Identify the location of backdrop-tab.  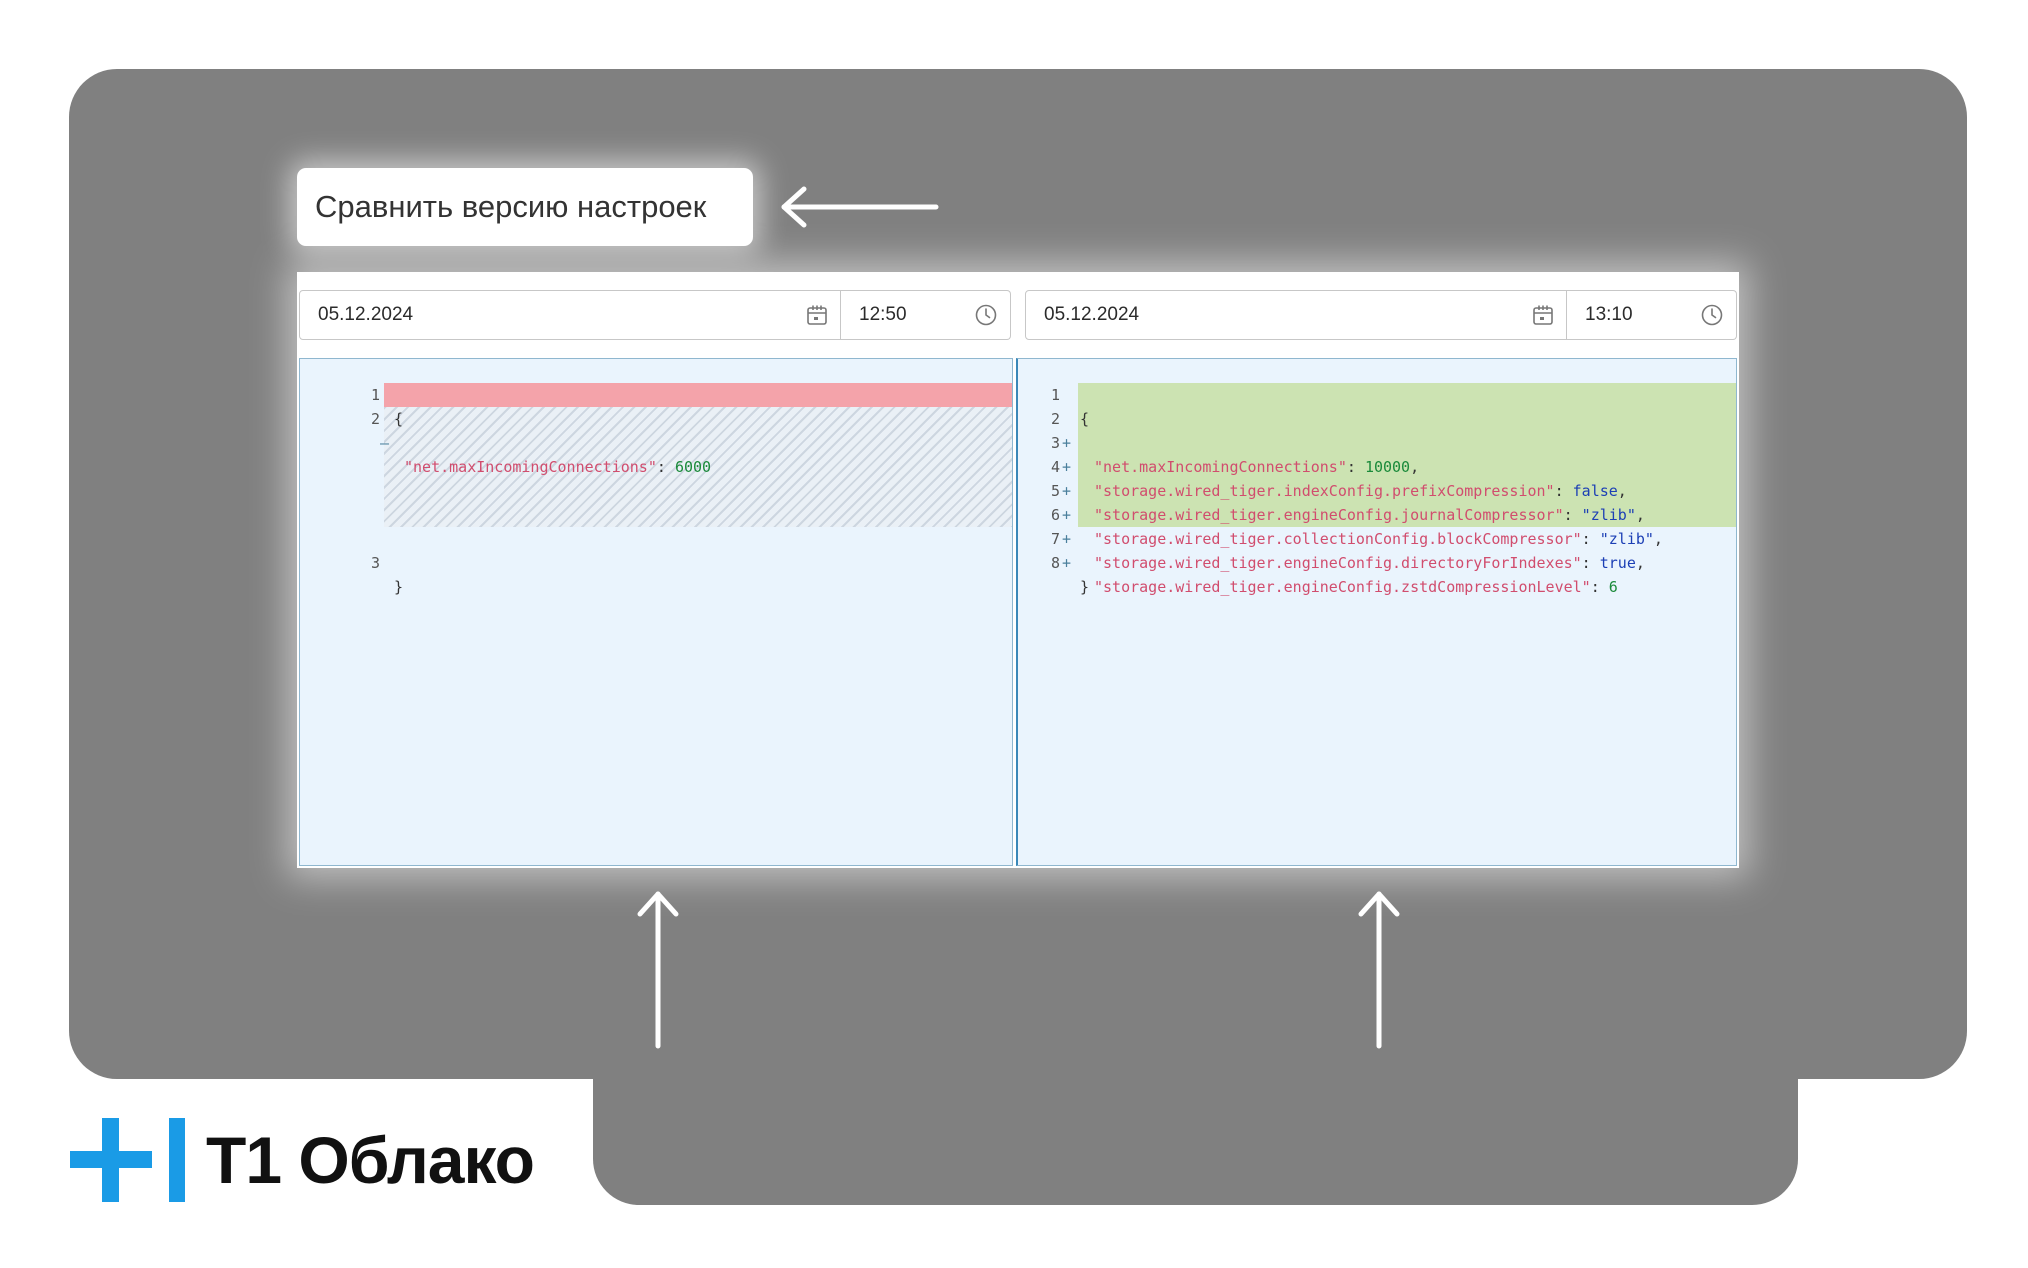
(1195, 1102).